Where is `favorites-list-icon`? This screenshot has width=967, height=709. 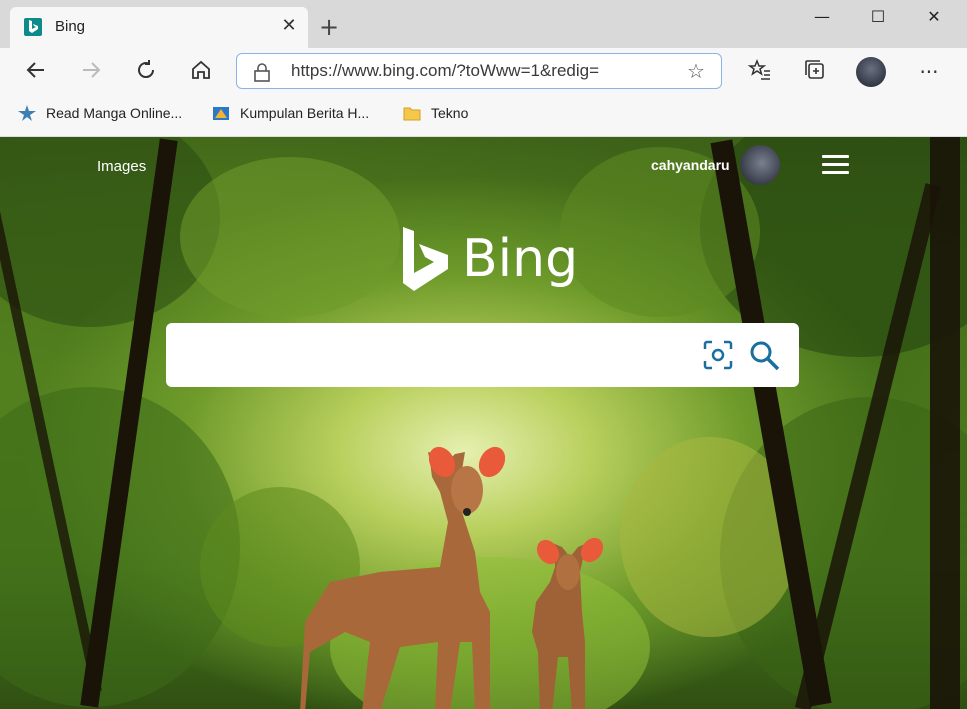 favorites-list-icon is located at coordinates (758, 69).